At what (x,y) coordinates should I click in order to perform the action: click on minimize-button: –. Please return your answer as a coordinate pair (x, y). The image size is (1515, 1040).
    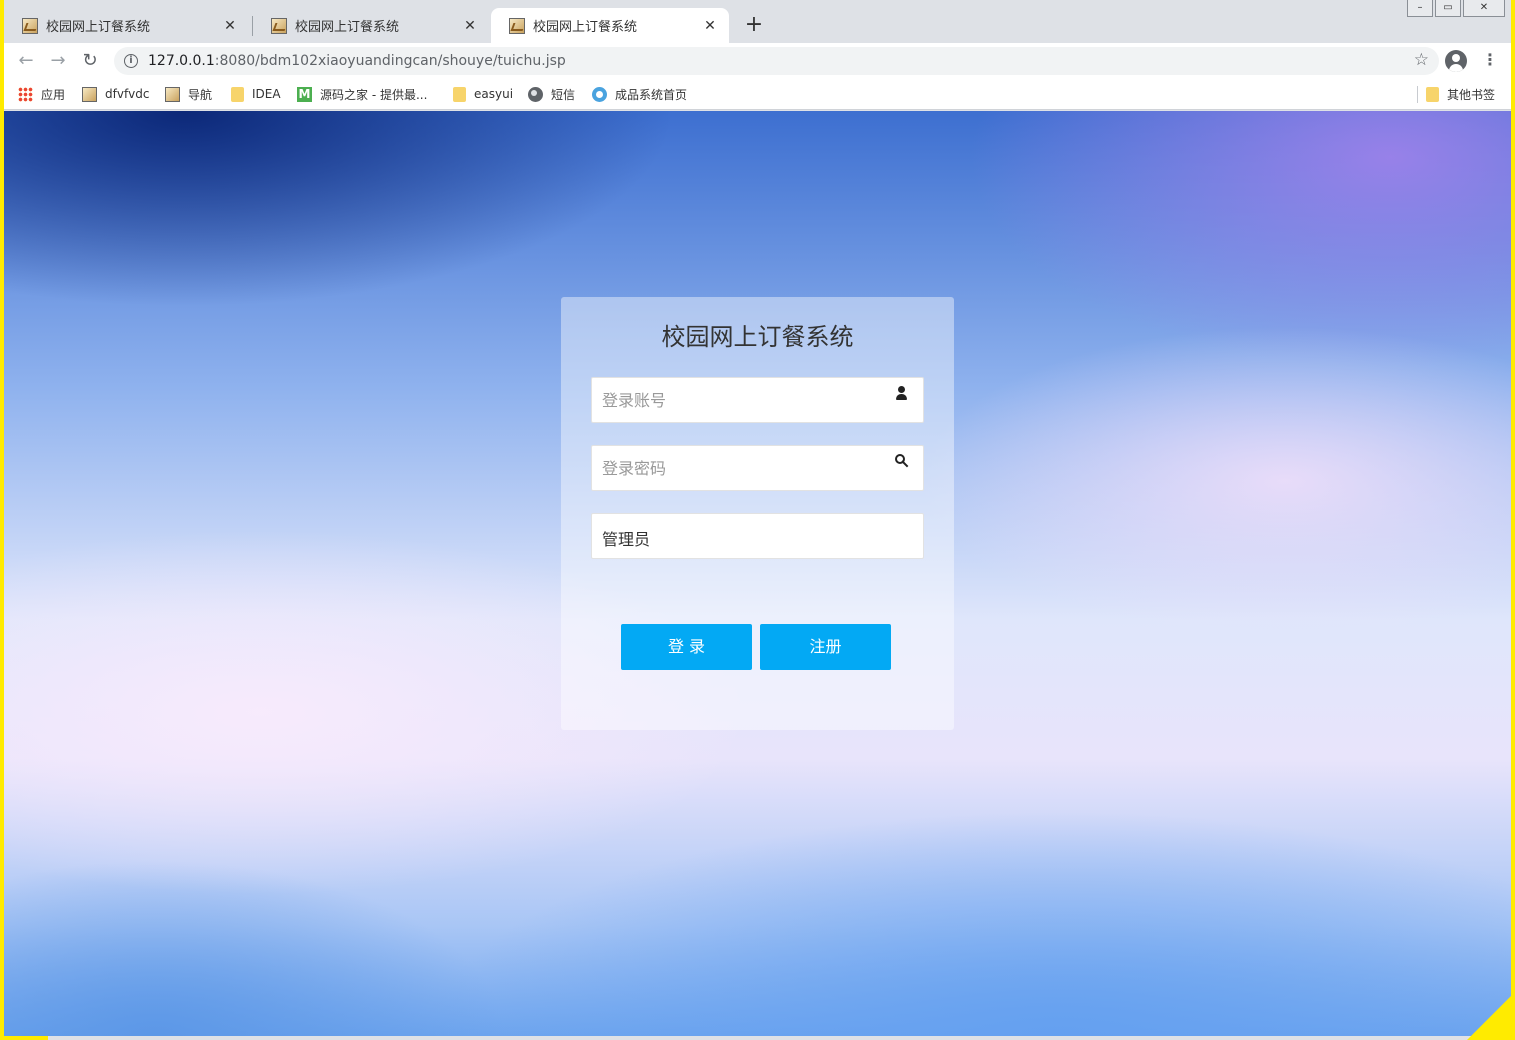
    Looking at the image, I should click on (1420, 8).